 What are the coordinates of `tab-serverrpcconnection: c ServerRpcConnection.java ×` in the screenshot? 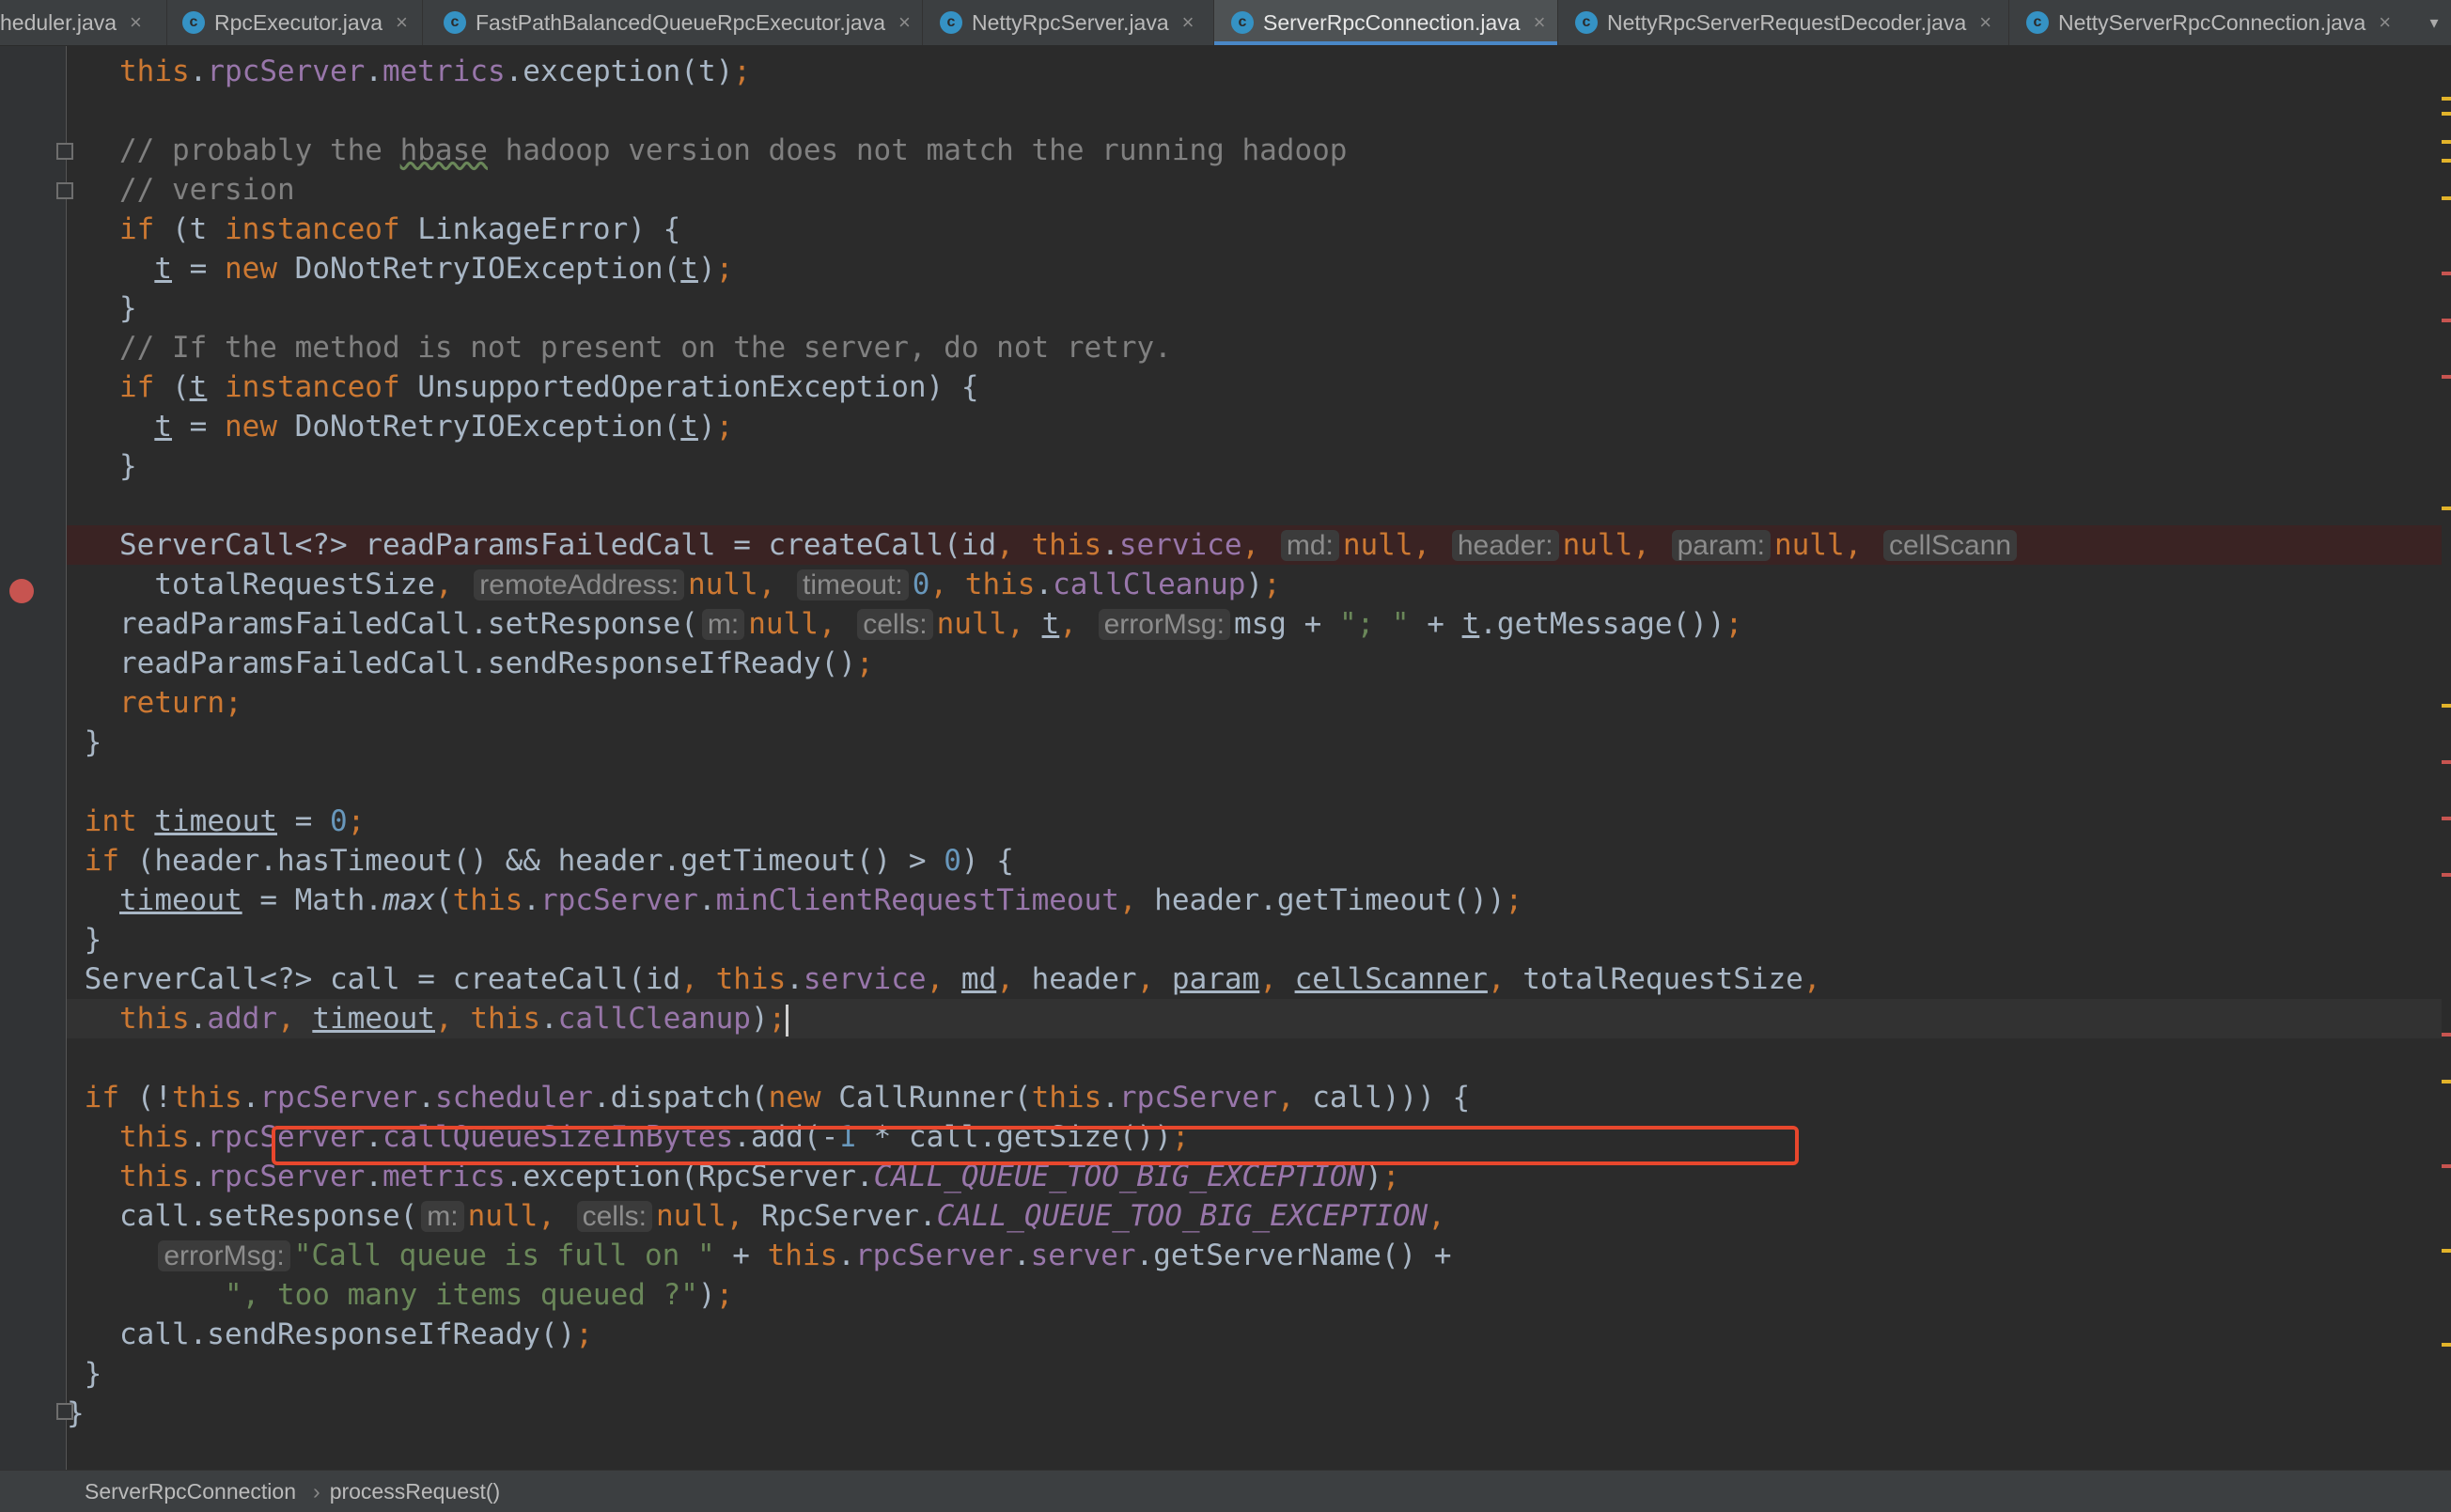 It's located at (1386, 22).